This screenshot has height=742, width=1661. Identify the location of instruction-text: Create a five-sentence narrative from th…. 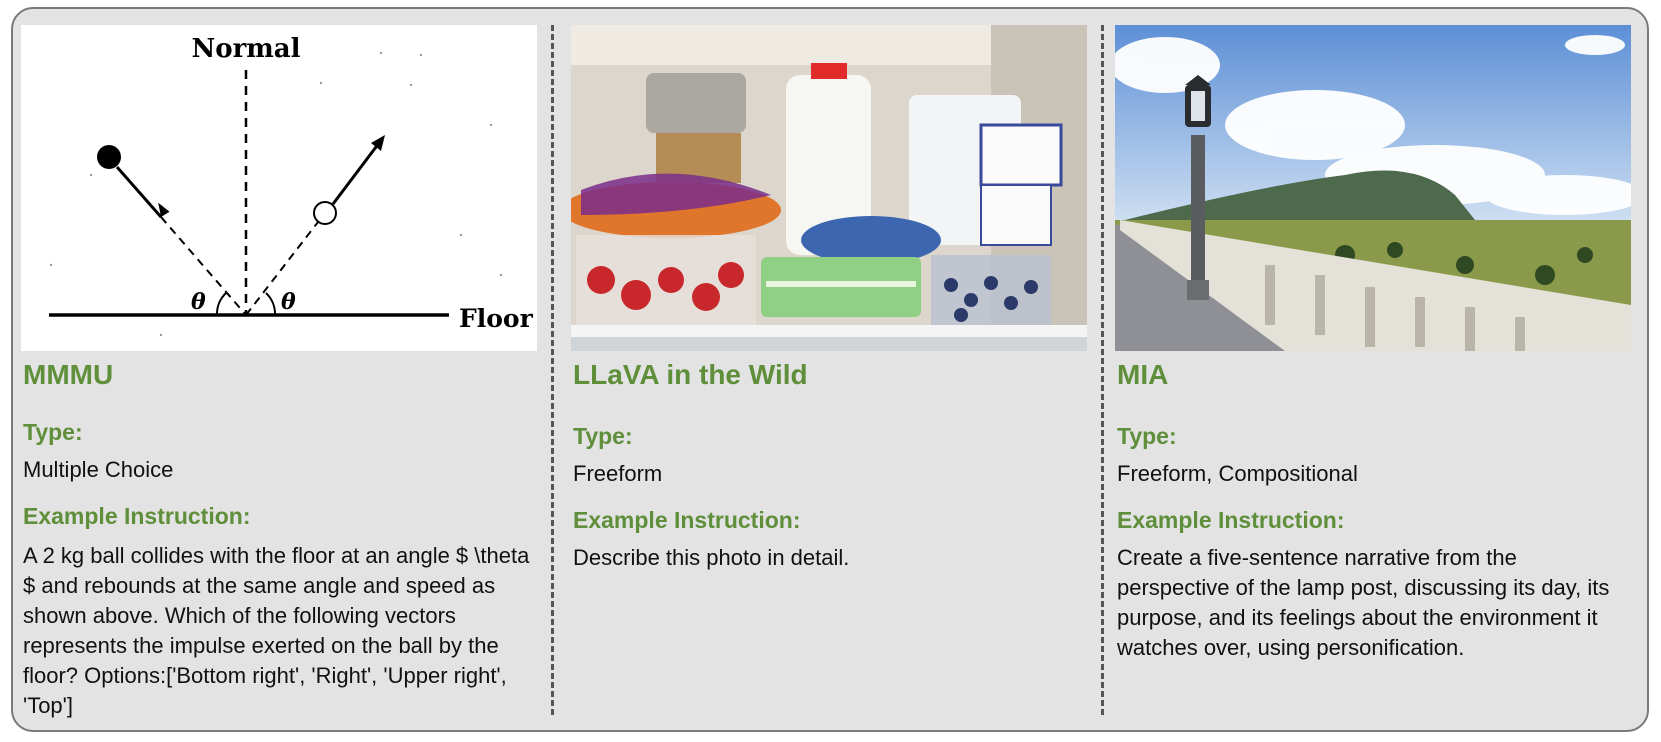
(1363, 602).